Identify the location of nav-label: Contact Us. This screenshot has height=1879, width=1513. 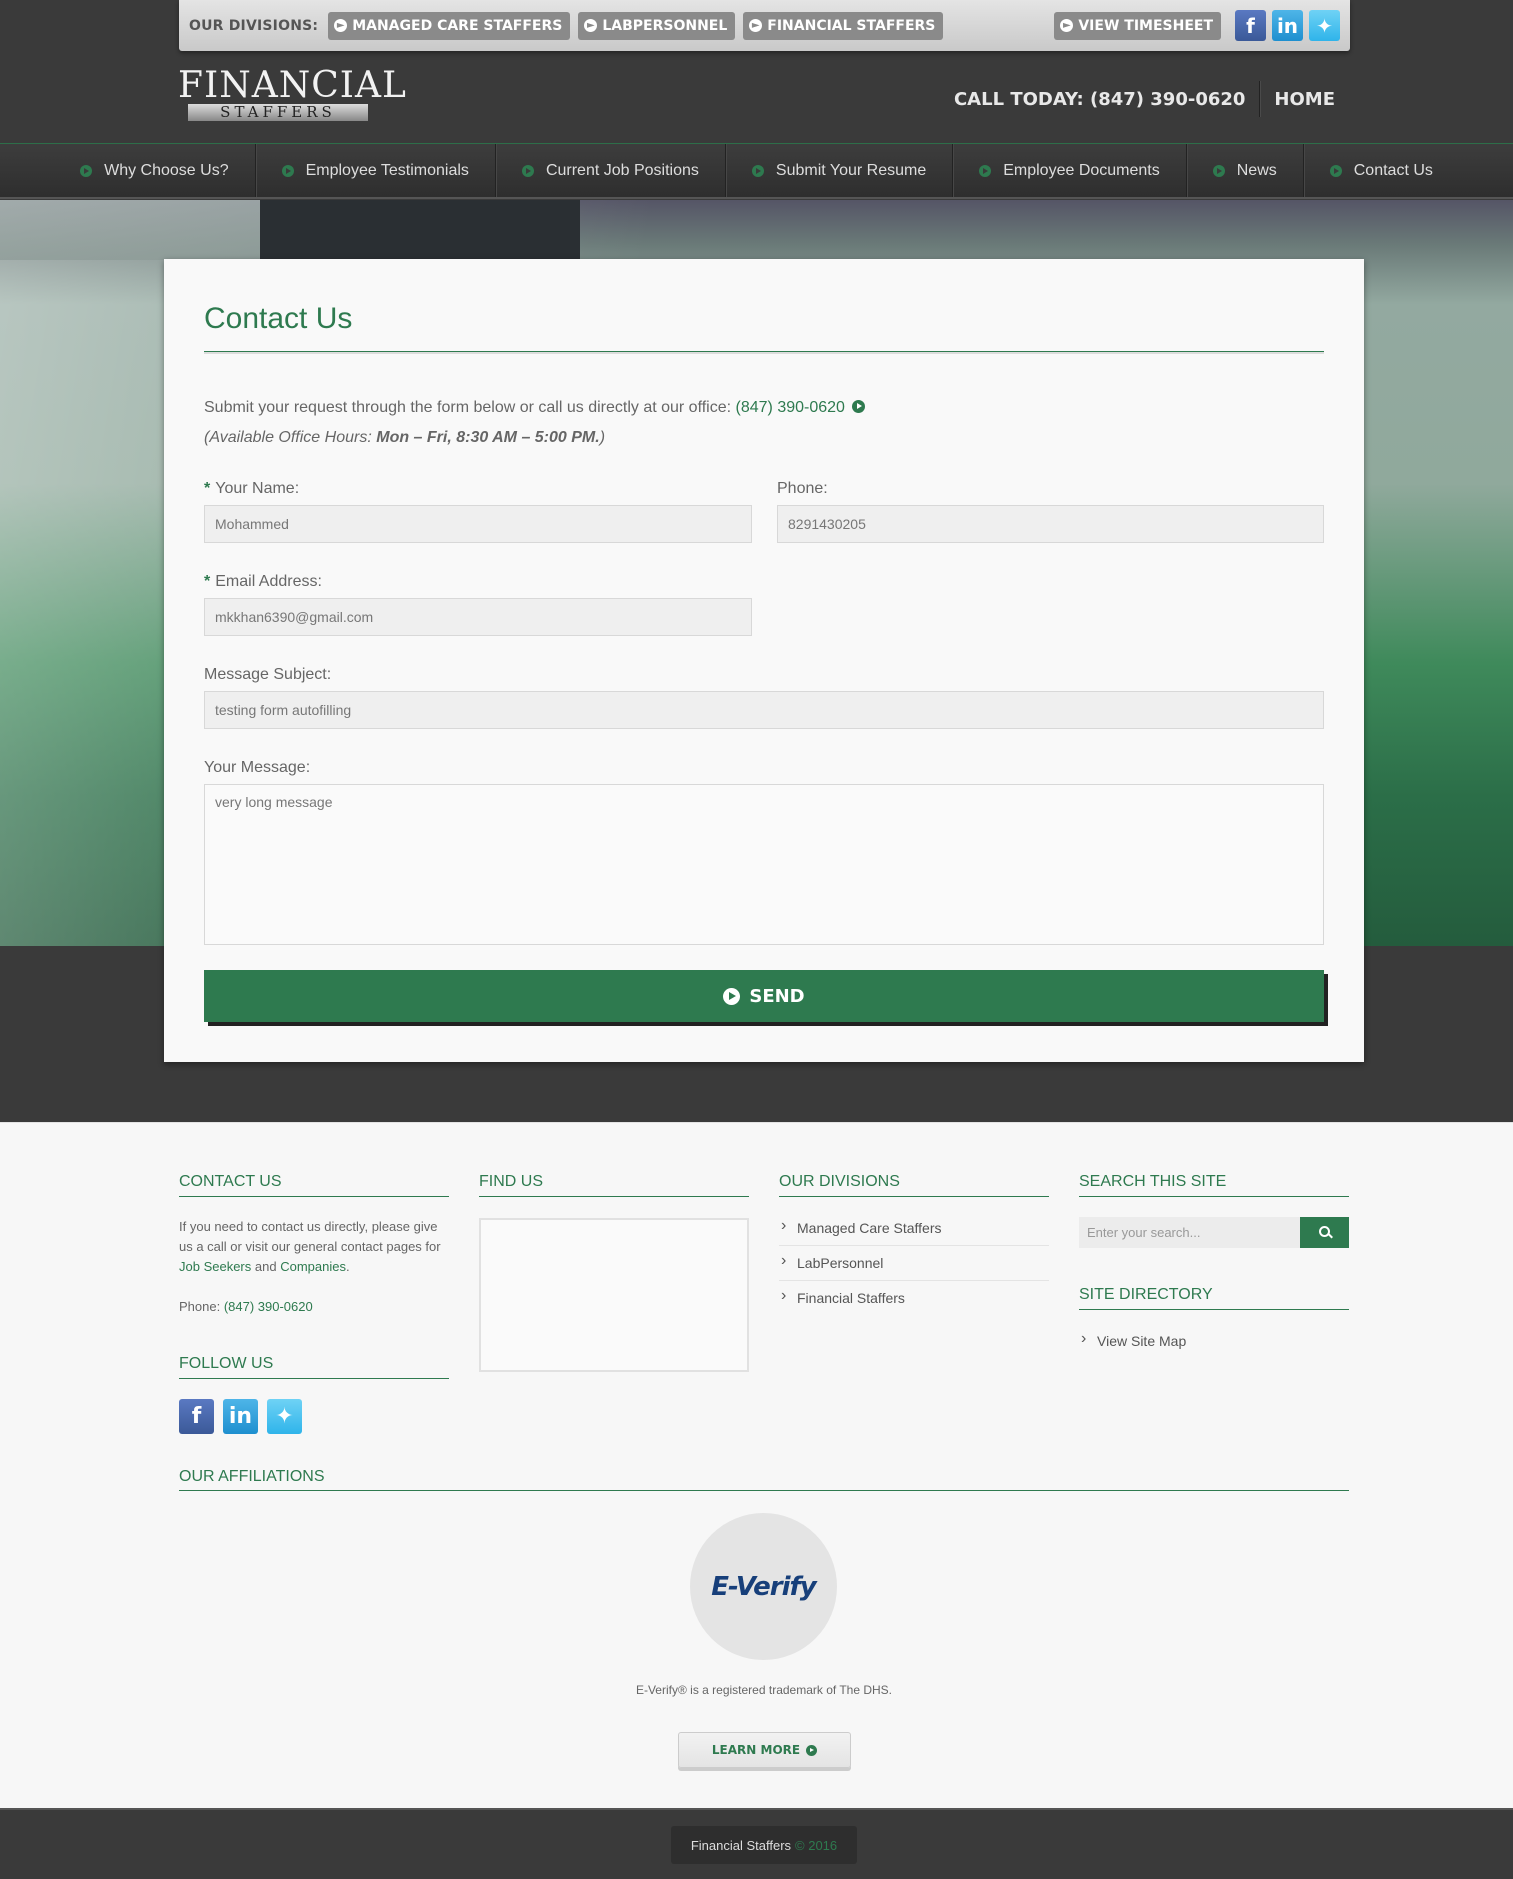
(1393, 170).